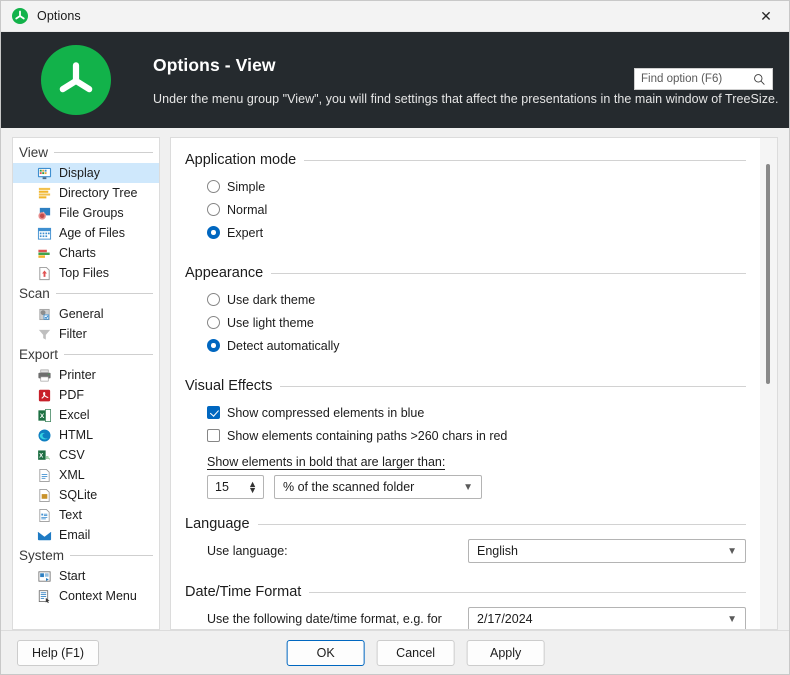 The height and width of the screenshot is (675, 790). What do you see at coordinates (86, 273) in the screenshot?
I see `sidebar-item-top-files: Top Files` at bounding box center [86, 273].